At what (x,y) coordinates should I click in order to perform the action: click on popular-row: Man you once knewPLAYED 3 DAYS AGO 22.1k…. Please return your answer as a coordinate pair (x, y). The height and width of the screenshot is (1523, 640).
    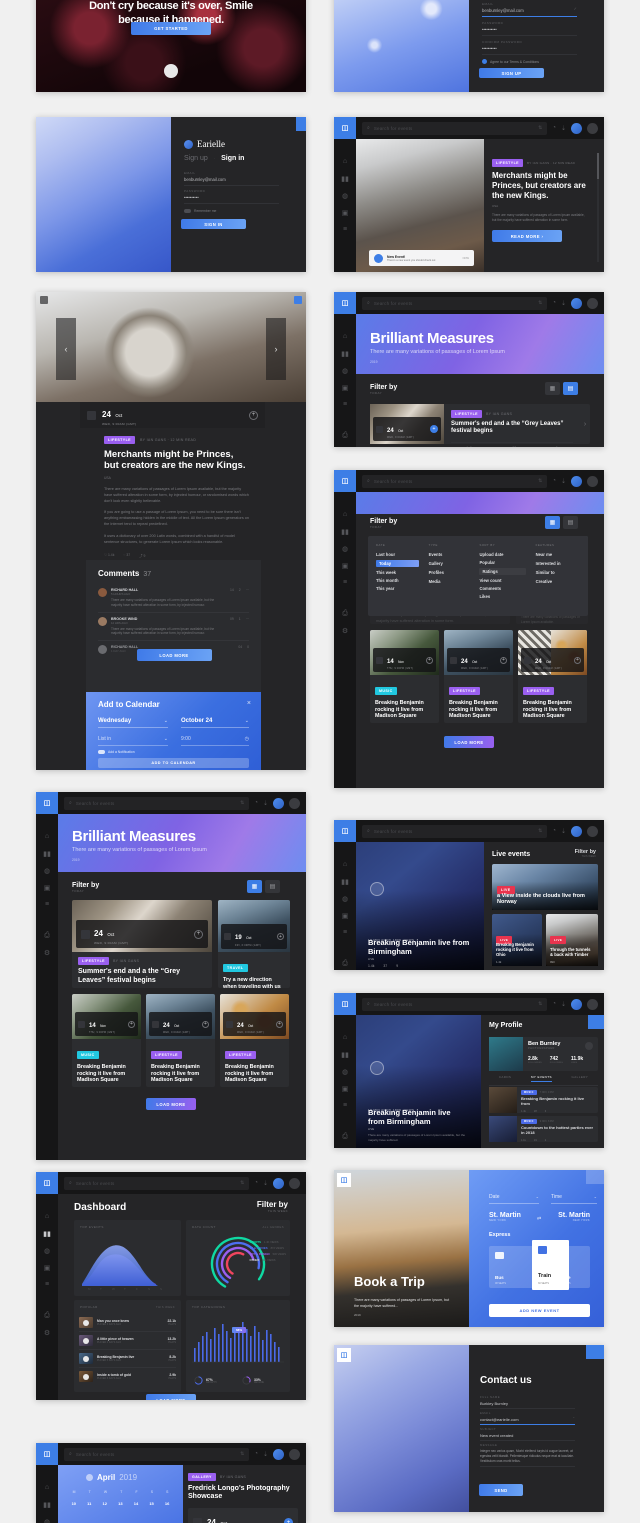
    Looking at the image, I should click on (127, 1323).